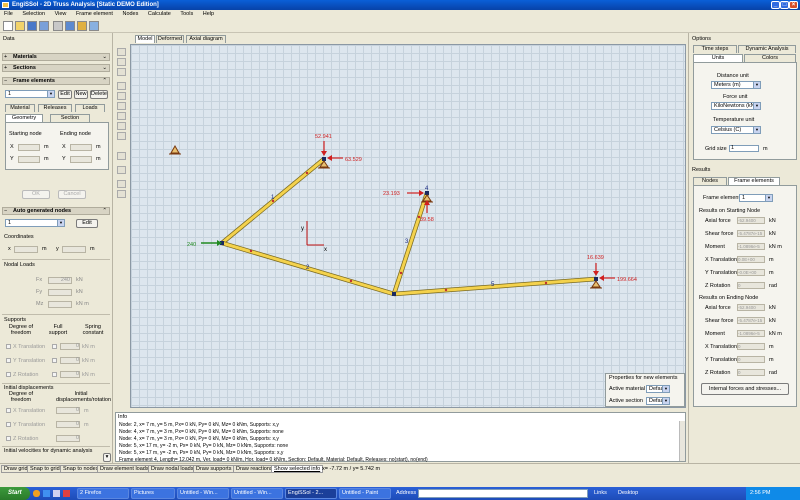 This screenshot has width=800, height=500. Describe the element at coordinates (99, 94) in the screenshot. I see `delete-button: Delete` at that location.